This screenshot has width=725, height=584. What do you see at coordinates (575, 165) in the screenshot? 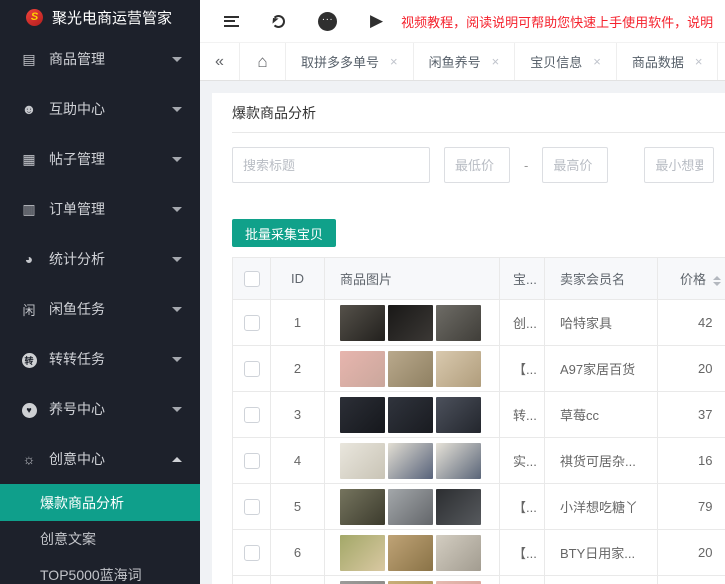
I see `max-price-input` at bounding box center [575, 165].